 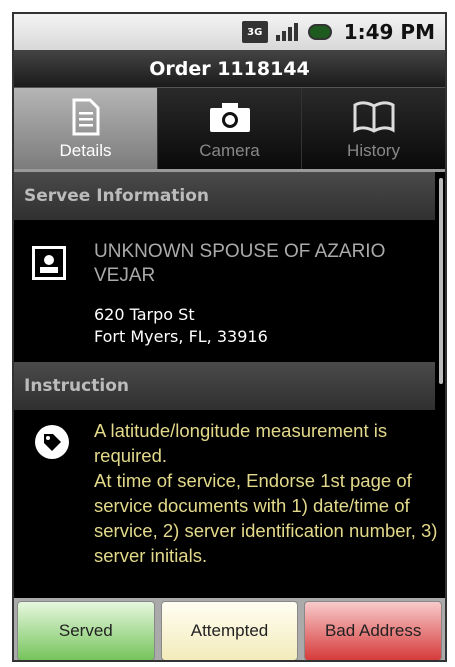 I want to click on tab-history-label: History, so click(x=373, y=150).